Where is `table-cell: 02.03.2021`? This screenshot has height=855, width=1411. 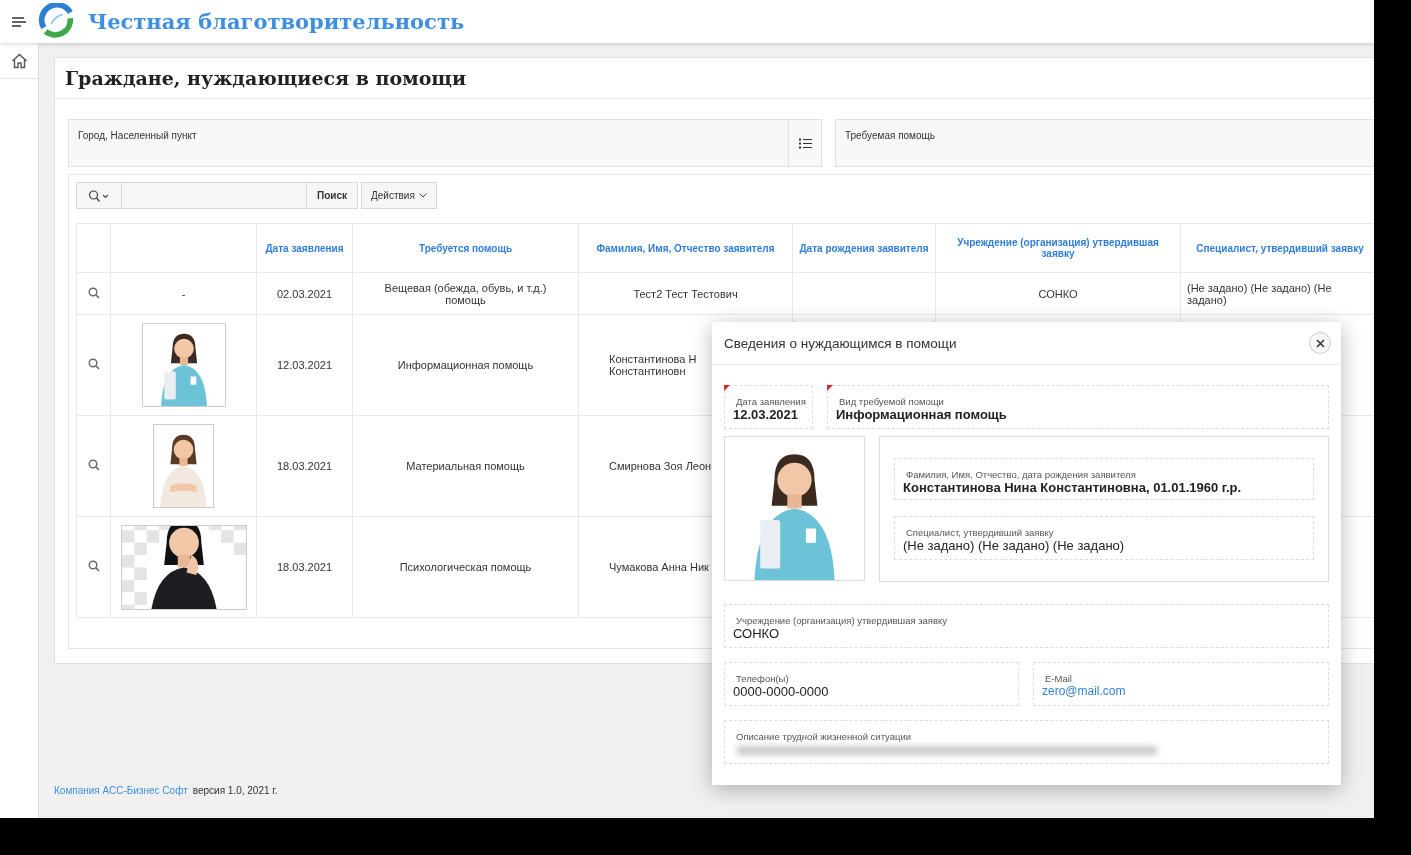
table-cell: 02.03.2021 is located at coordinates (304, 293).